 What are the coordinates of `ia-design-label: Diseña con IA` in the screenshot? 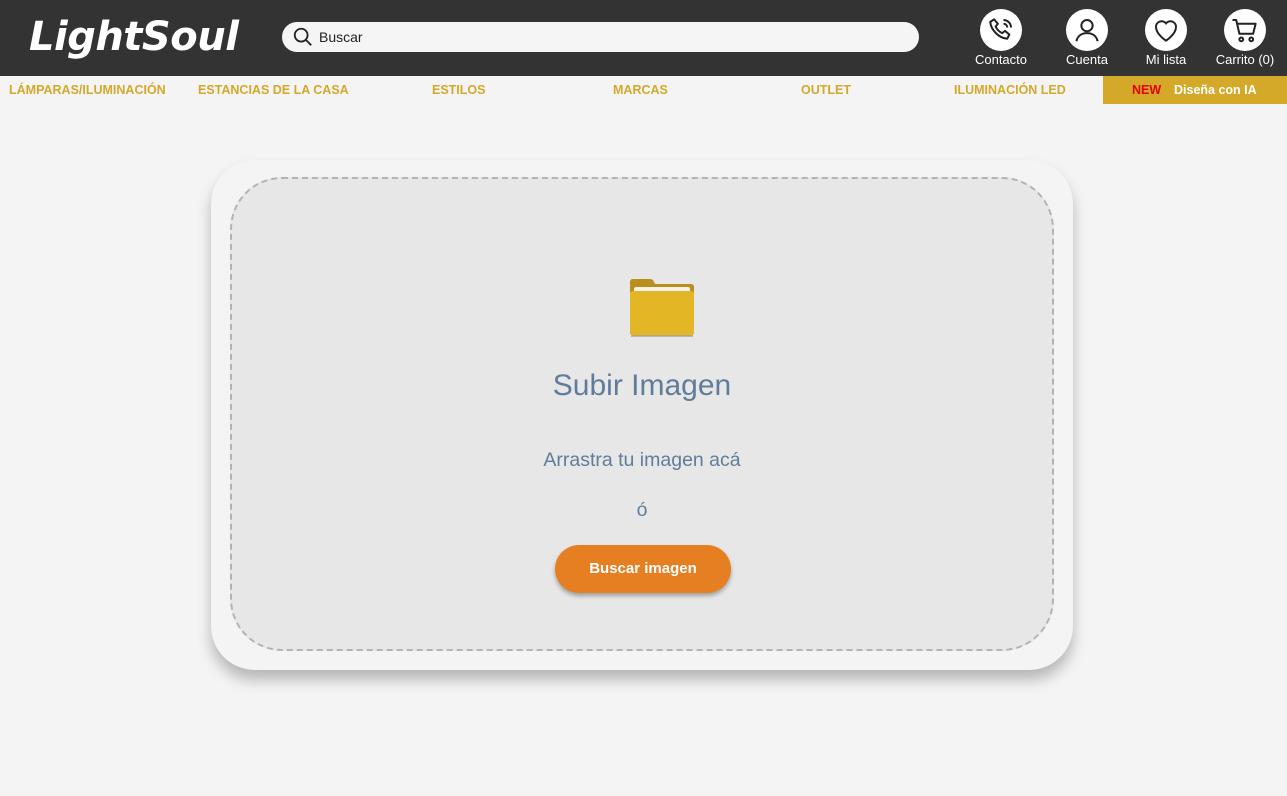 It's located at (1215, 90).